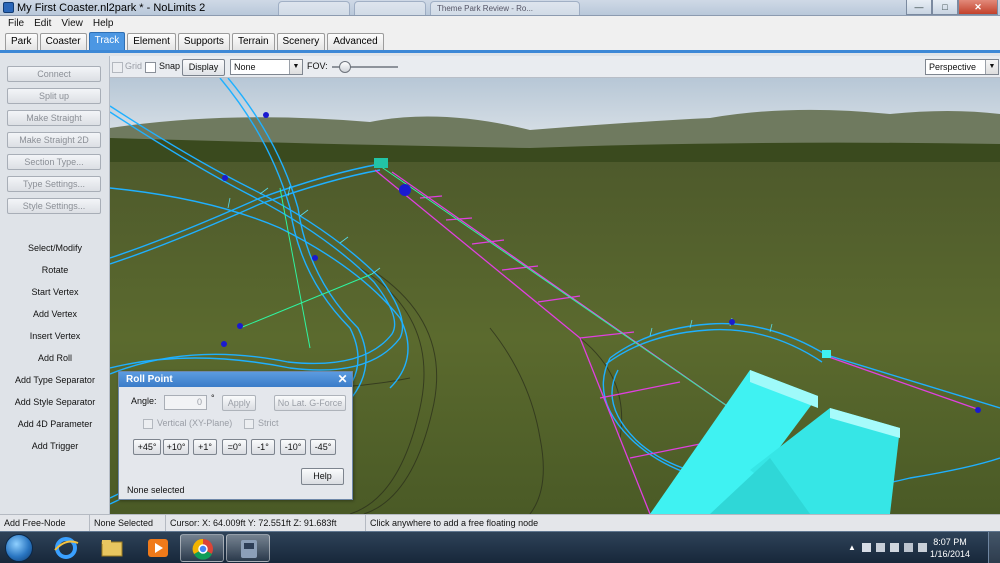  Describe the element at coordinates (117, 67) in the screenshot. I see `grid-checkbox` at that location.